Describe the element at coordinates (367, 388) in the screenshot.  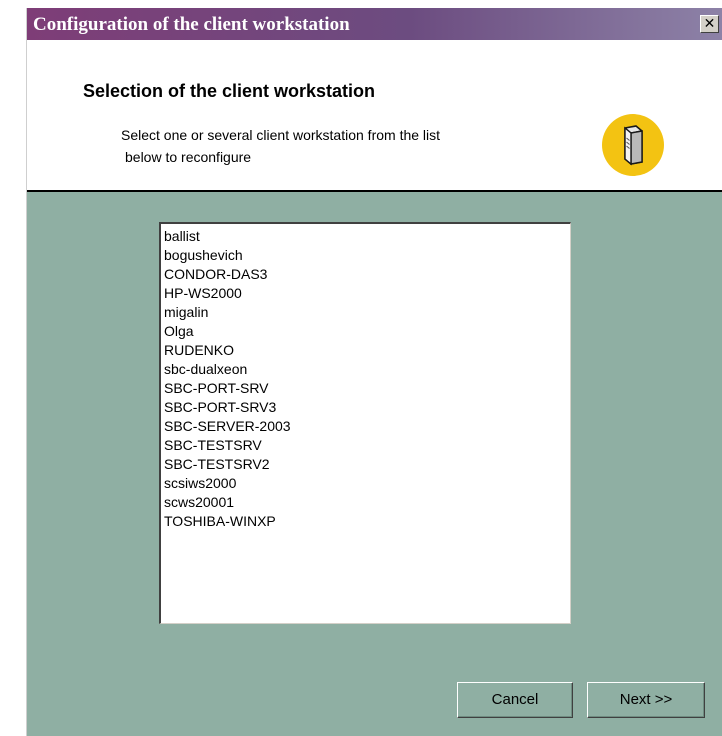
I see `workstation-item: SBC-PORT-SRV` at that location.